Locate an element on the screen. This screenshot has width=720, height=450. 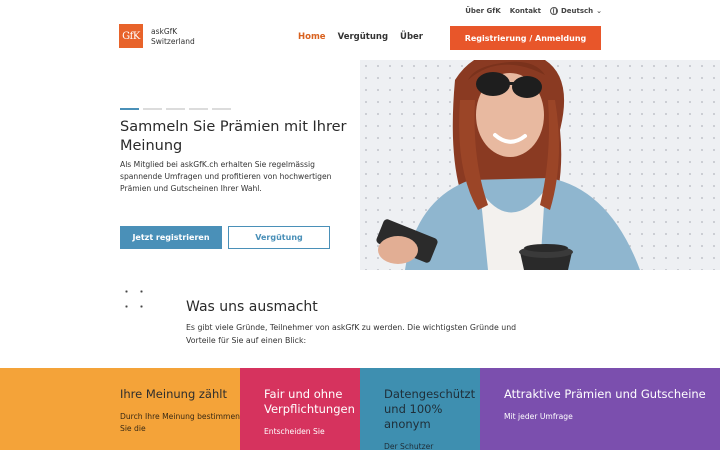
feature-tile-body: Mit jeder Umfrage is located at coordinates (538, 416).